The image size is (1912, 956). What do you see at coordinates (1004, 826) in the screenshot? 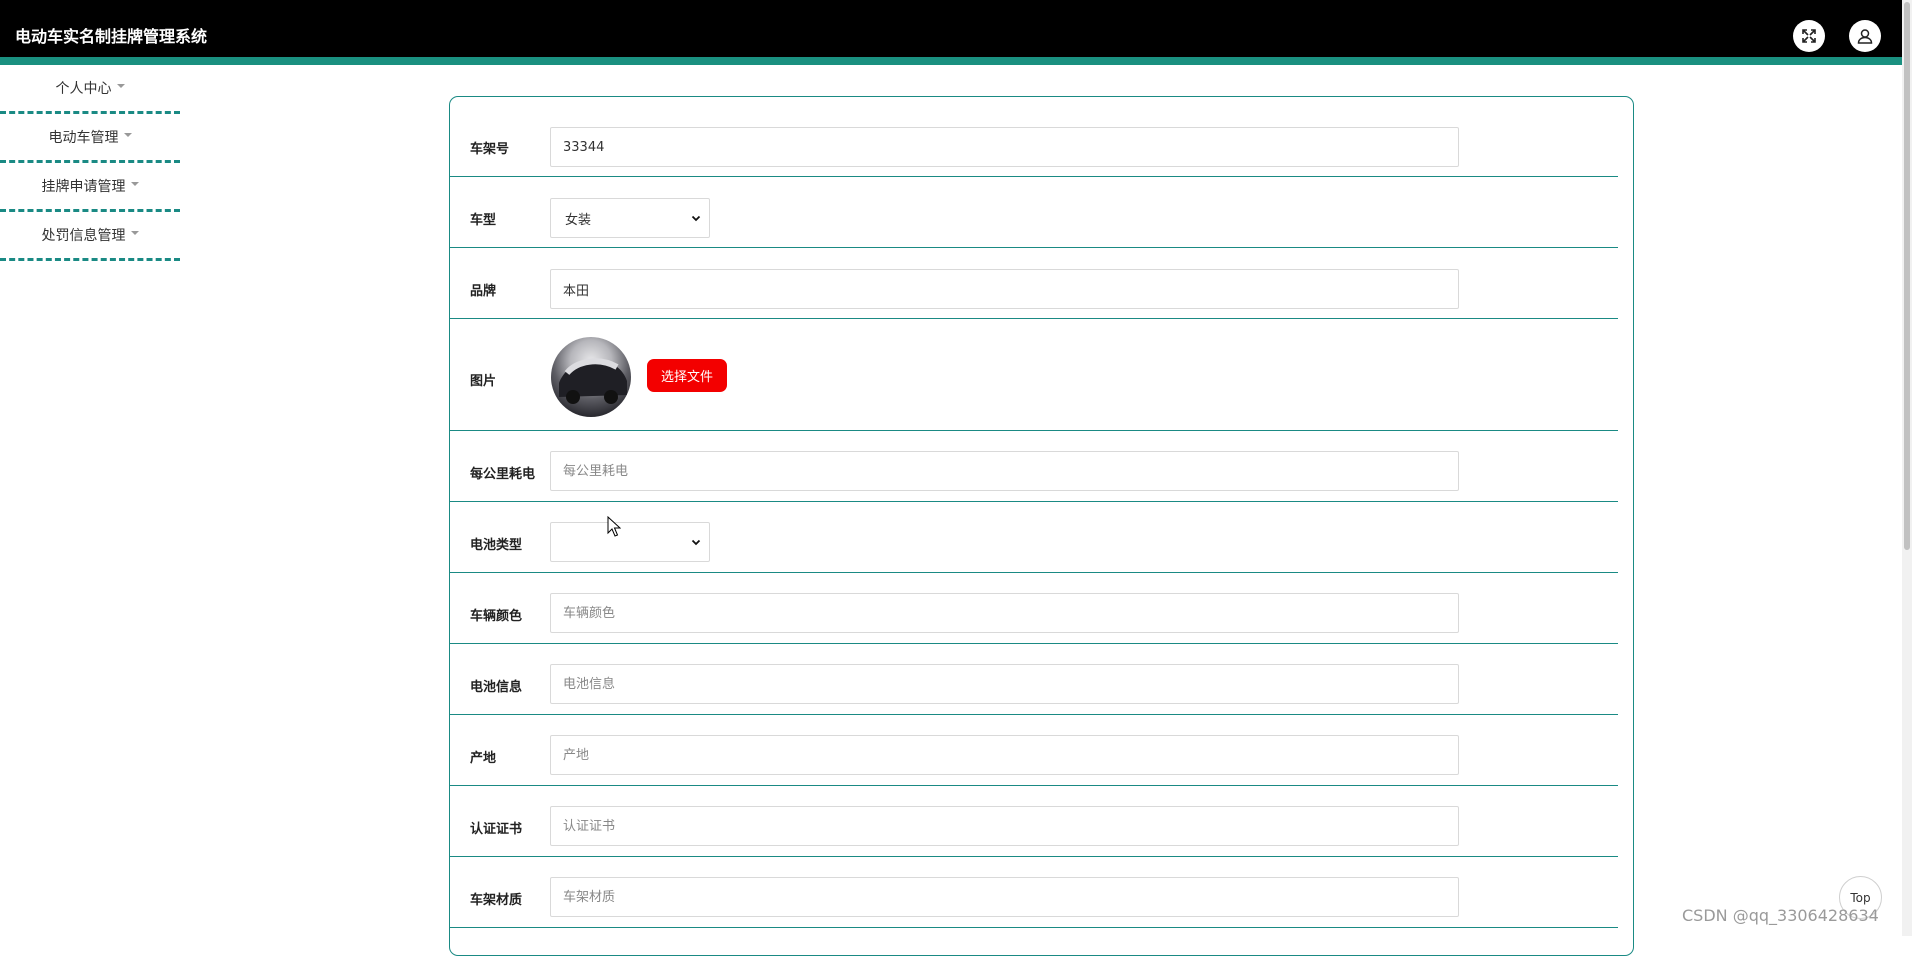
I see `certificate-input` at bounding box center [1004, 826].